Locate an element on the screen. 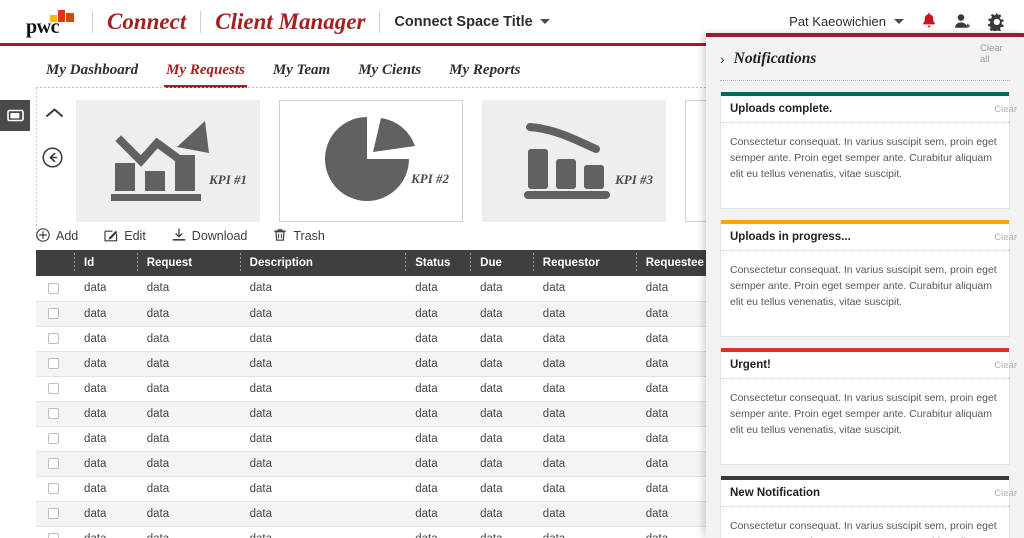  trash-button: Trash is located at coordinates (299, 236).